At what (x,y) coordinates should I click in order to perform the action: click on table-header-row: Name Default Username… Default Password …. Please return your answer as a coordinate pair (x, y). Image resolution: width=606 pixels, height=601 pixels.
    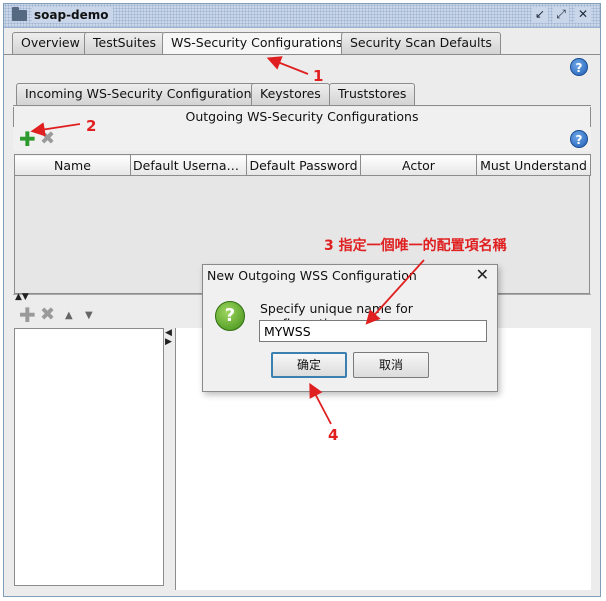
    Looking at the image, I should click on (302, 165).